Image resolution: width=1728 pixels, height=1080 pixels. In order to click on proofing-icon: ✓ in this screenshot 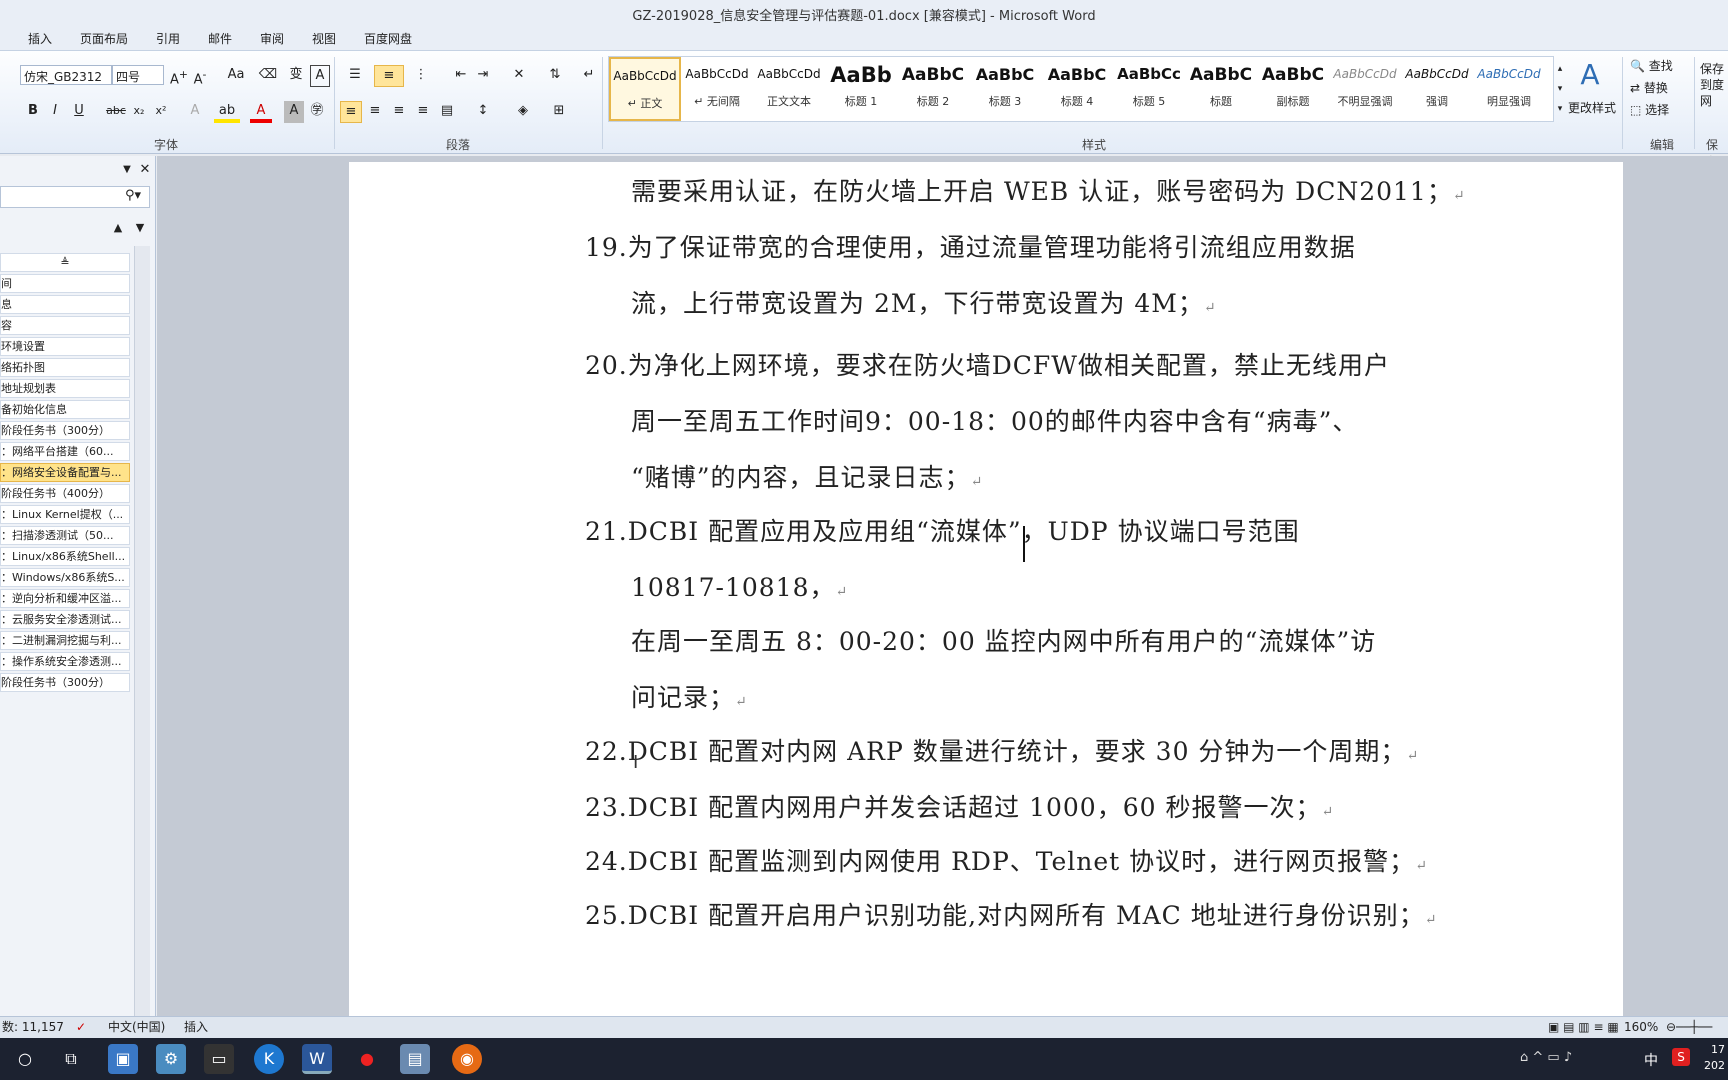, I will do `click(81, 1027)`.